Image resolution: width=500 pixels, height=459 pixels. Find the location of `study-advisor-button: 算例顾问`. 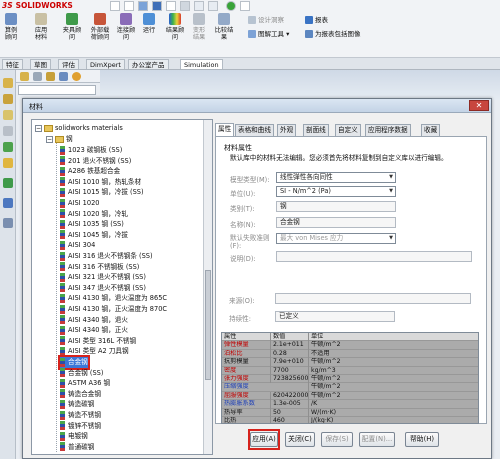

study-advisor-button: 算例顾问 is located at coordinates (11, 34).